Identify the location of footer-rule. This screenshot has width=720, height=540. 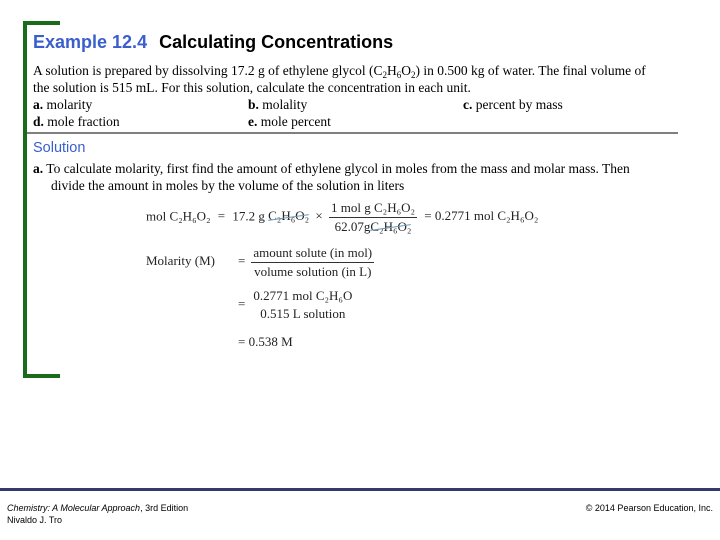
(360, 489).